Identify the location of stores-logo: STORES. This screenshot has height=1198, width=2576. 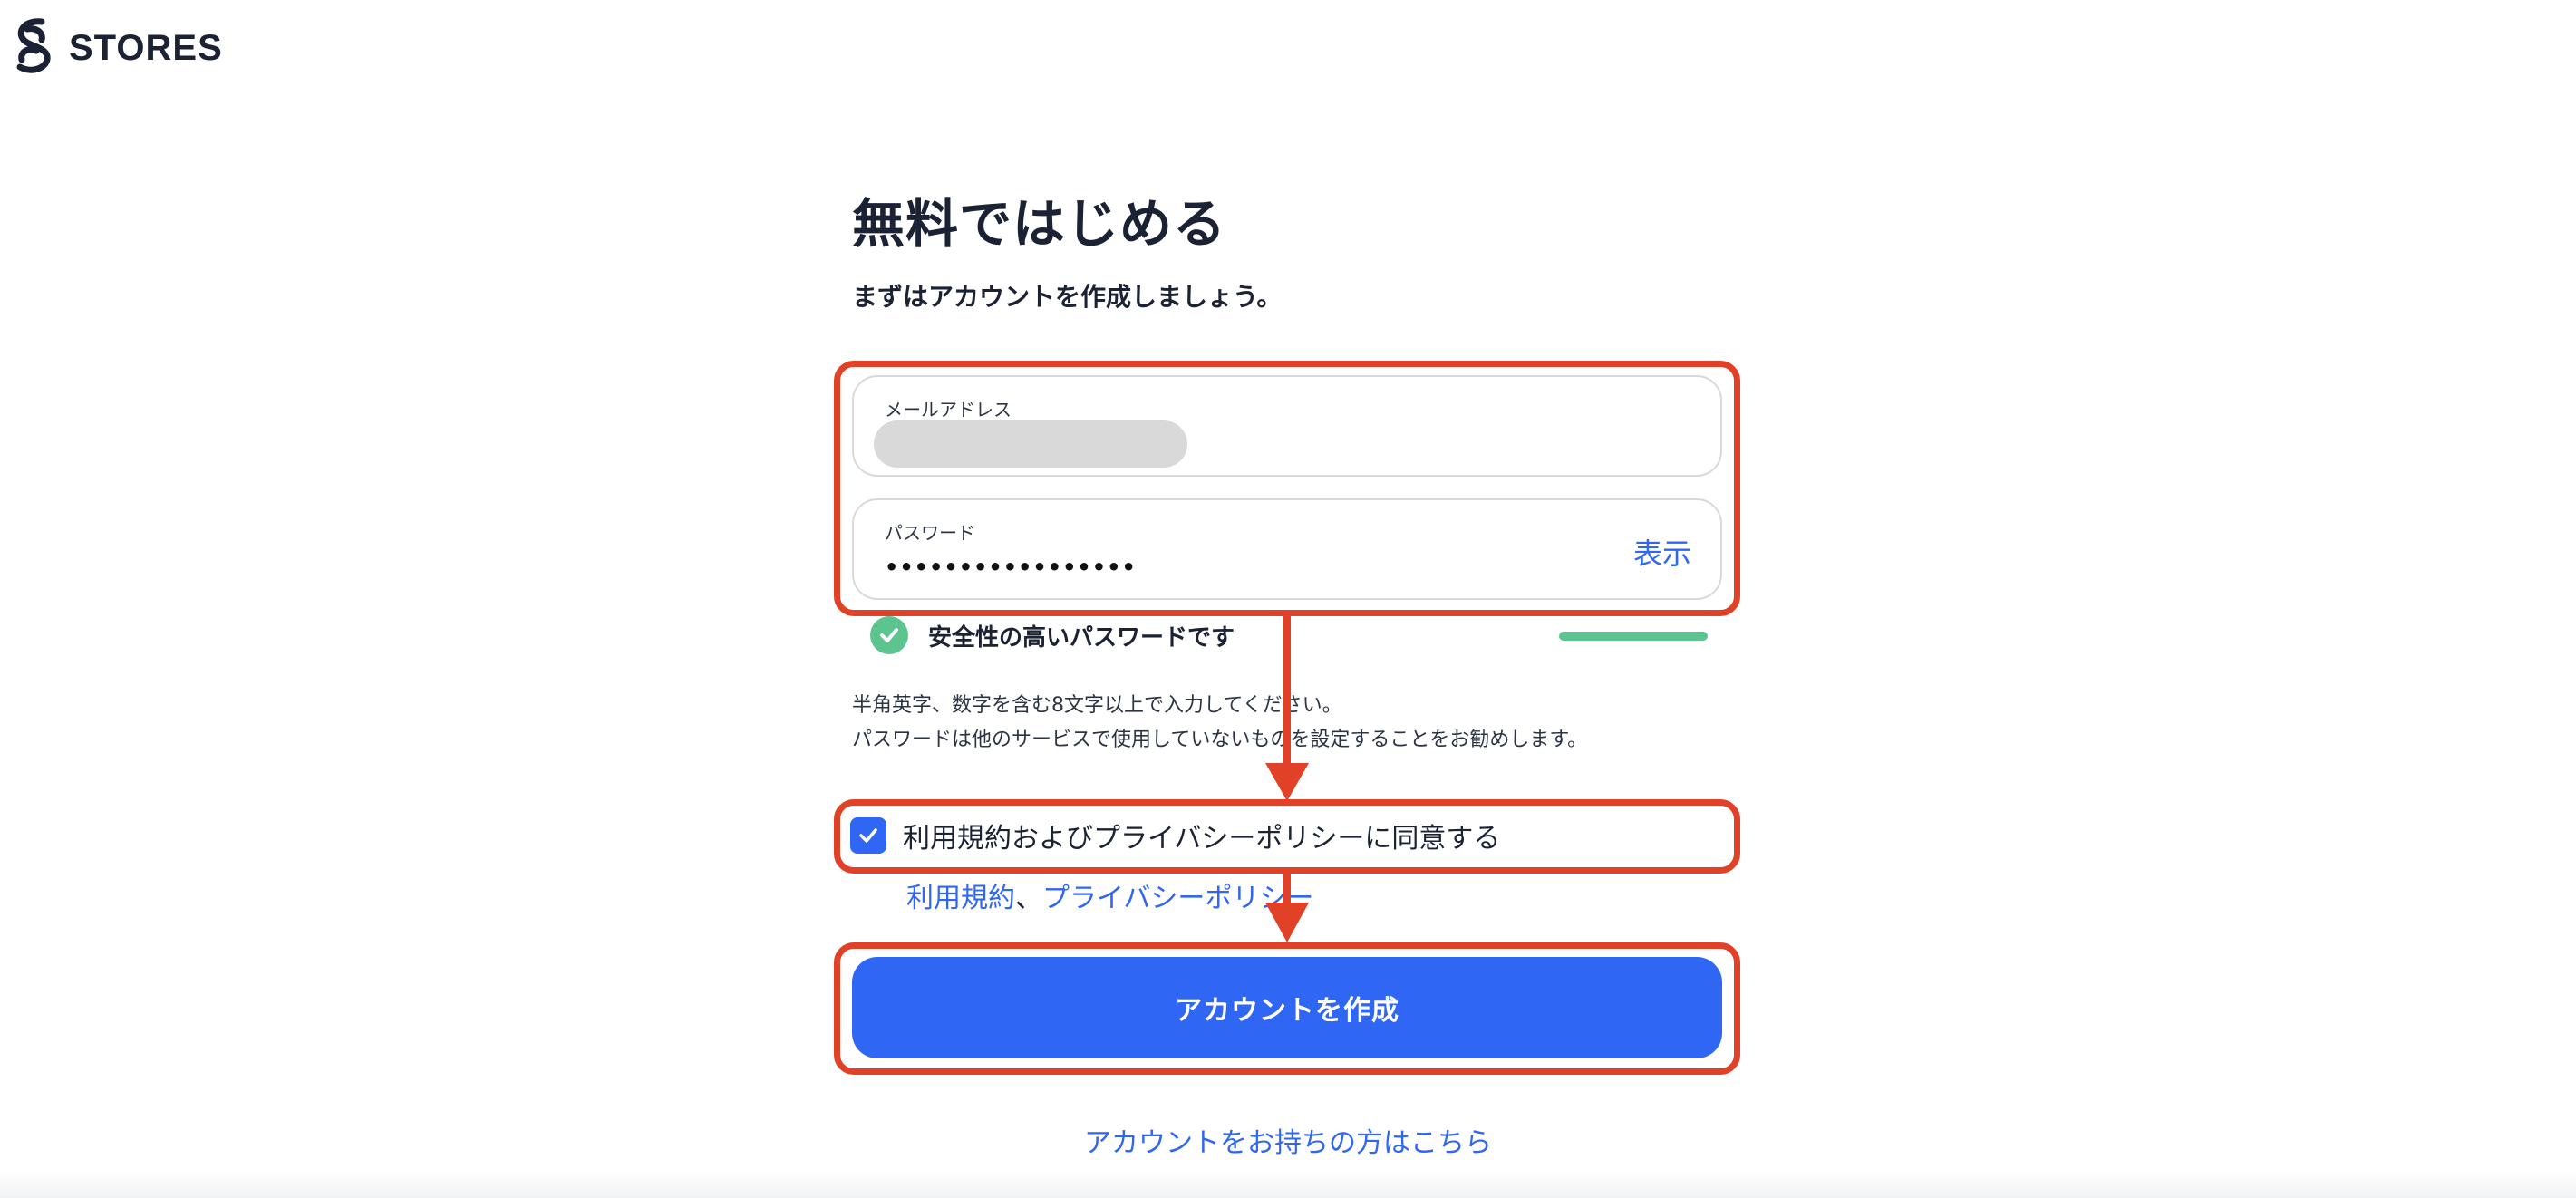
(116, 48).